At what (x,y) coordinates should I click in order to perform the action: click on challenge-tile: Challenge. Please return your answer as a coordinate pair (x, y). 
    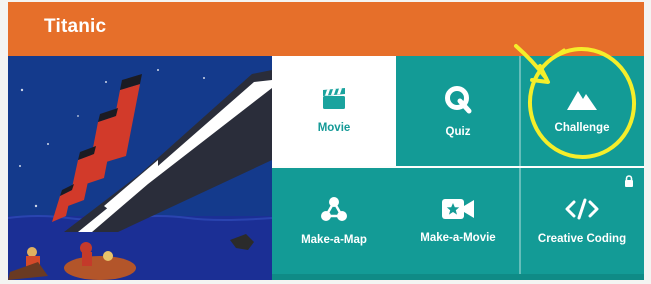
    Looking at the image, I should click on (582, 111).